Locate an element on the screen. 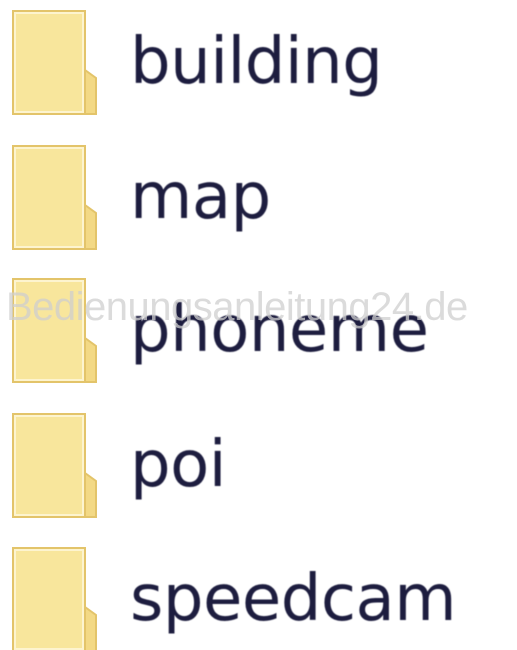 The width and height of the screenshot is (517, 650). folder-name: phoneme is located at coordinates (279, 330).